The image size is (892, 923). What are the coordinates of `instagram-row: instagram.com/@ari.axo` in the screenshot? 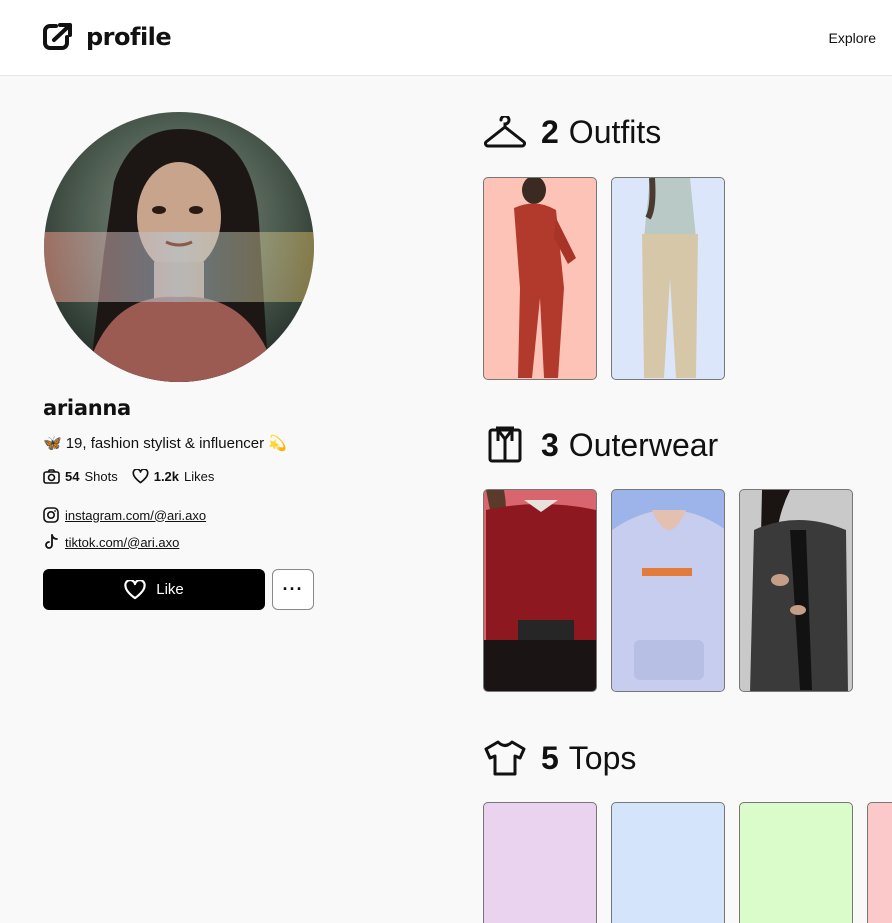 It's located at (124, 515).